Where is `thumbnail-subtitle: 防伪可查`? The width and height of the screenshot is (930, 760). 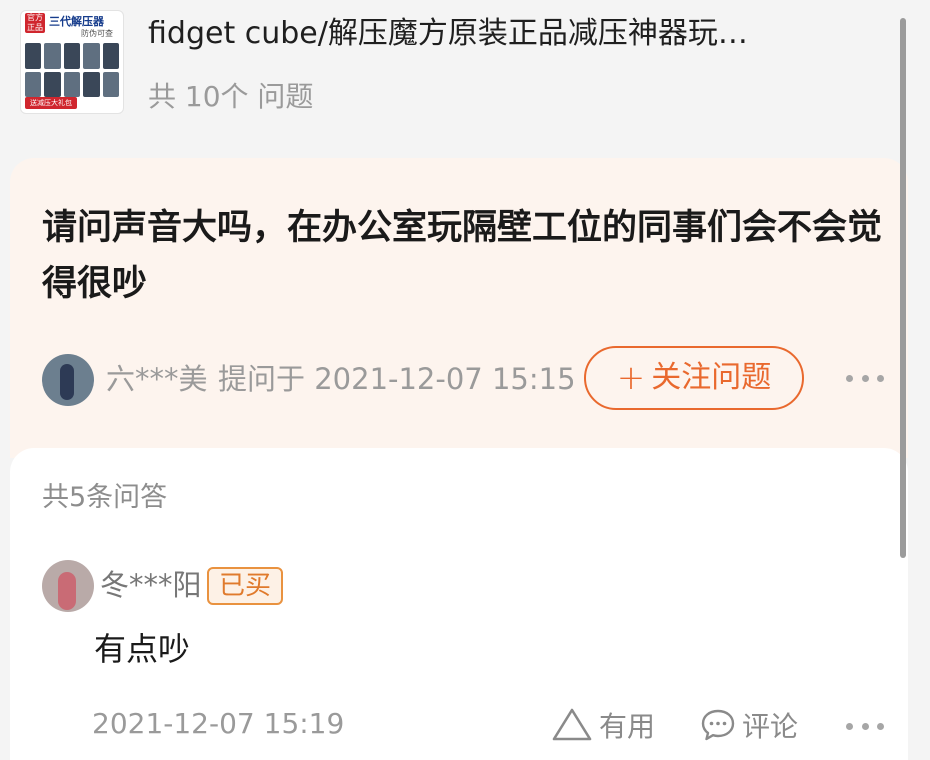 thumbnail-subtitle: 防伪可查 is located at coordinates (97, 33).